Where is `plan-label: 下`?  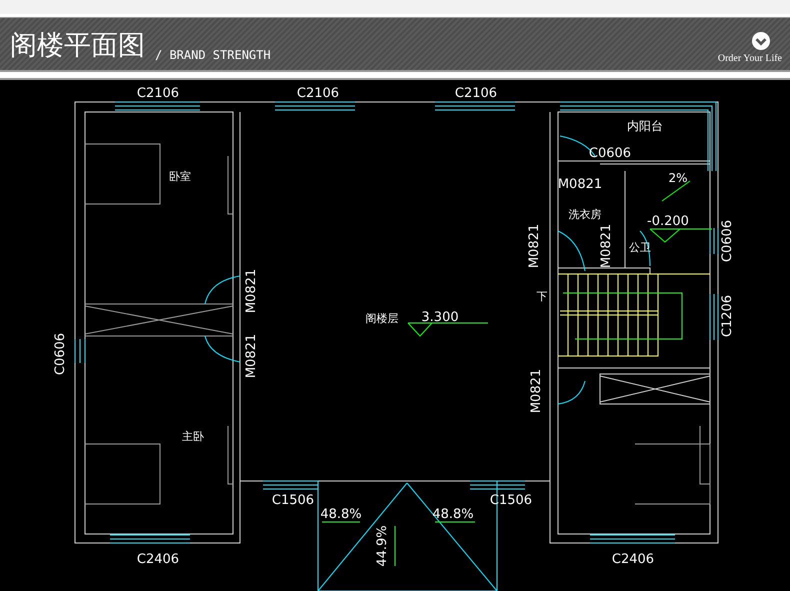
plan-label: 下 is located at coordinates (542, 296).